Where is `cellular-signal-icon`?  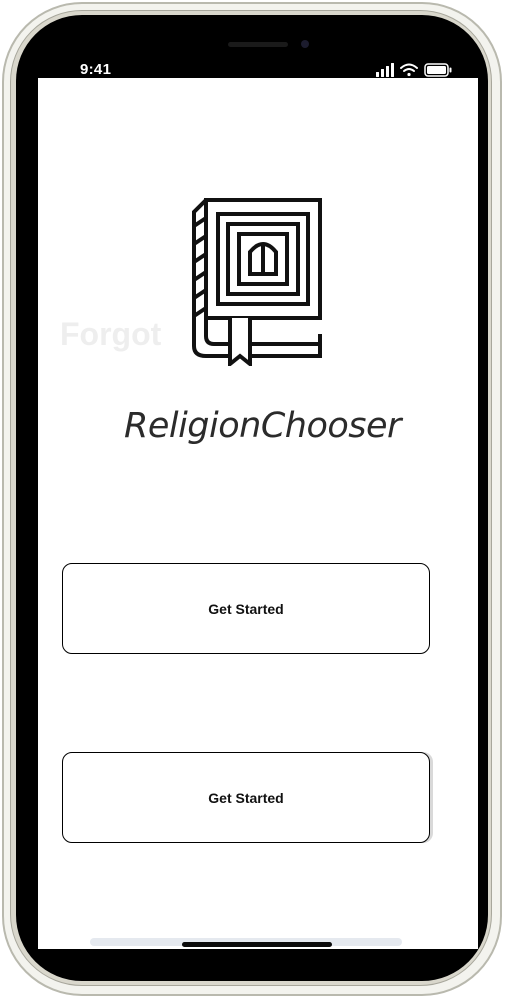 cellular-signal-icon is located at coordinates (385, 70).